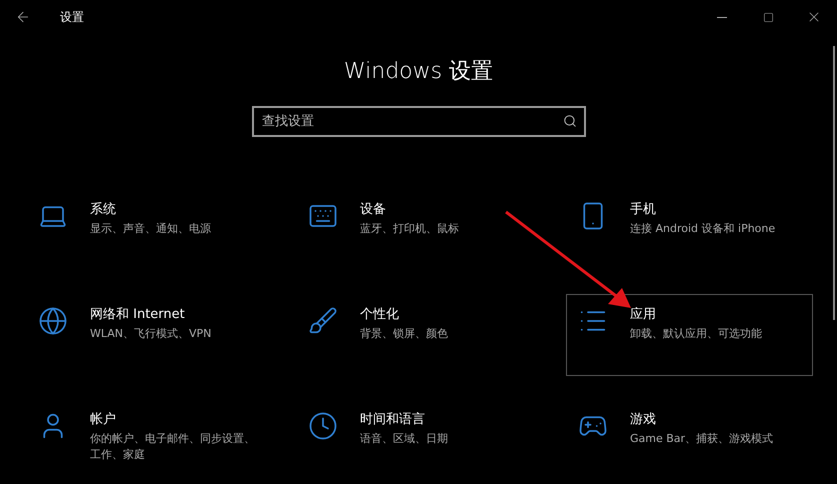 This screenshot has height=484, width=837. I want to click on clock-icon, so click(323, 426).